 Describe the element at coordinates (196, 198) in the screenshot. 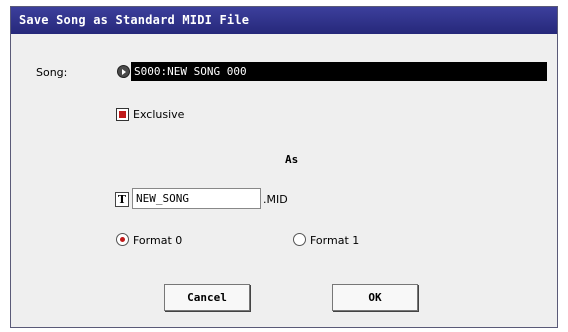

I see `filename-field: NEW_SONG` at that location.